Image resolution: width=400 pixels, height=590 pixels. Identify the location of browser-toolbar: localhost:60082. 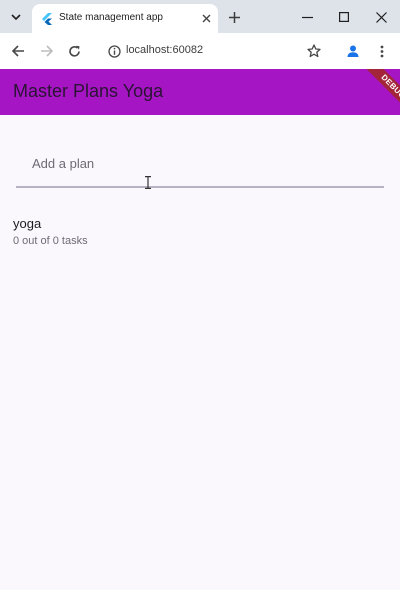
(200, 51).